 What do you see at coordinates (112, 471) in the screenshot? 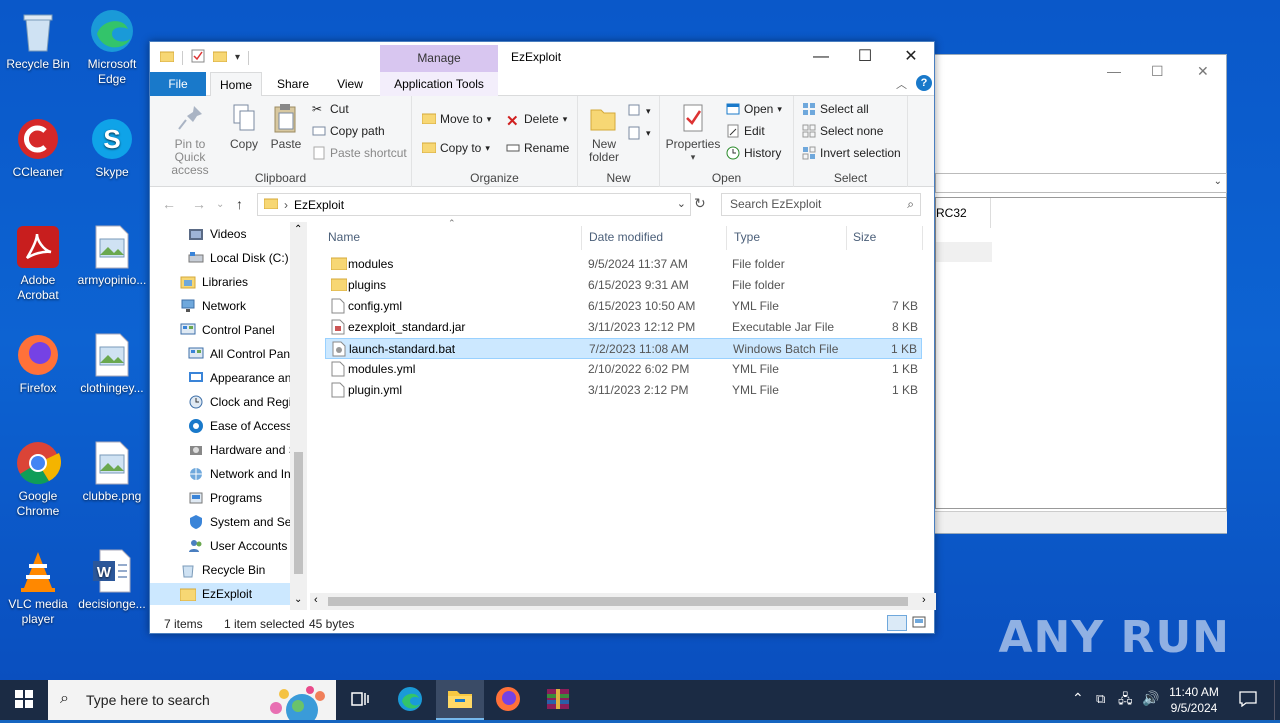
I see `desktop-icon-image-file: clubbe.png` at bounding box center [112, 471].